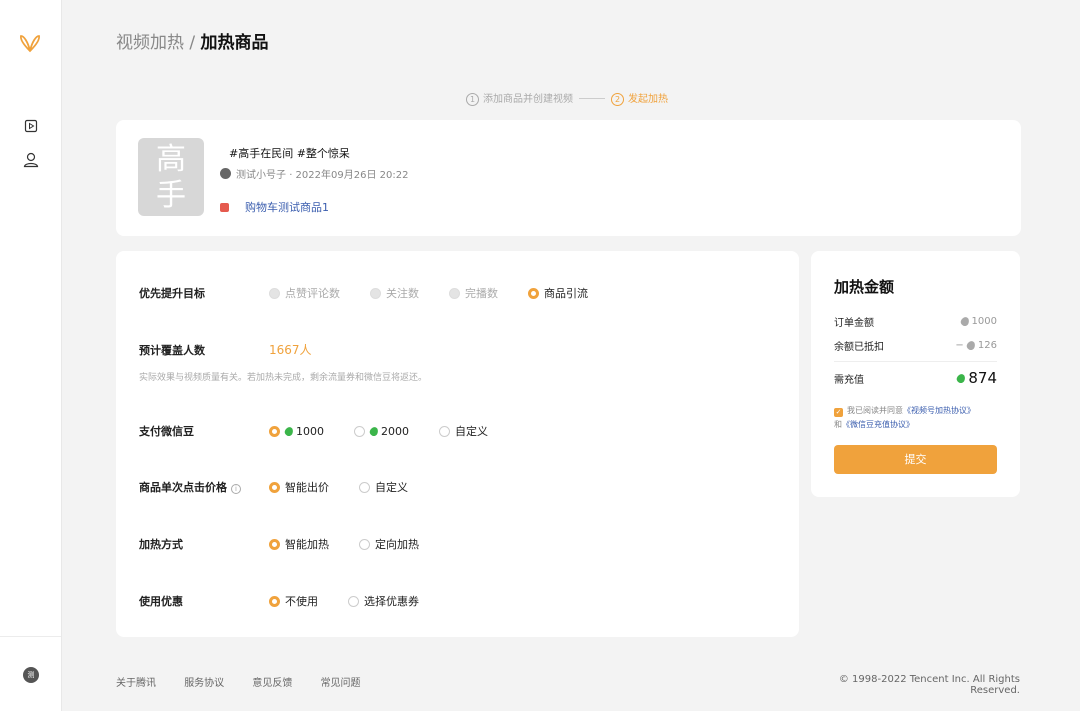  What do you see at coordinates (939, 410) in the screenshot?
I see `heat-agreement-link: 《视频号加热协议》` at bounding box center [939, 410].